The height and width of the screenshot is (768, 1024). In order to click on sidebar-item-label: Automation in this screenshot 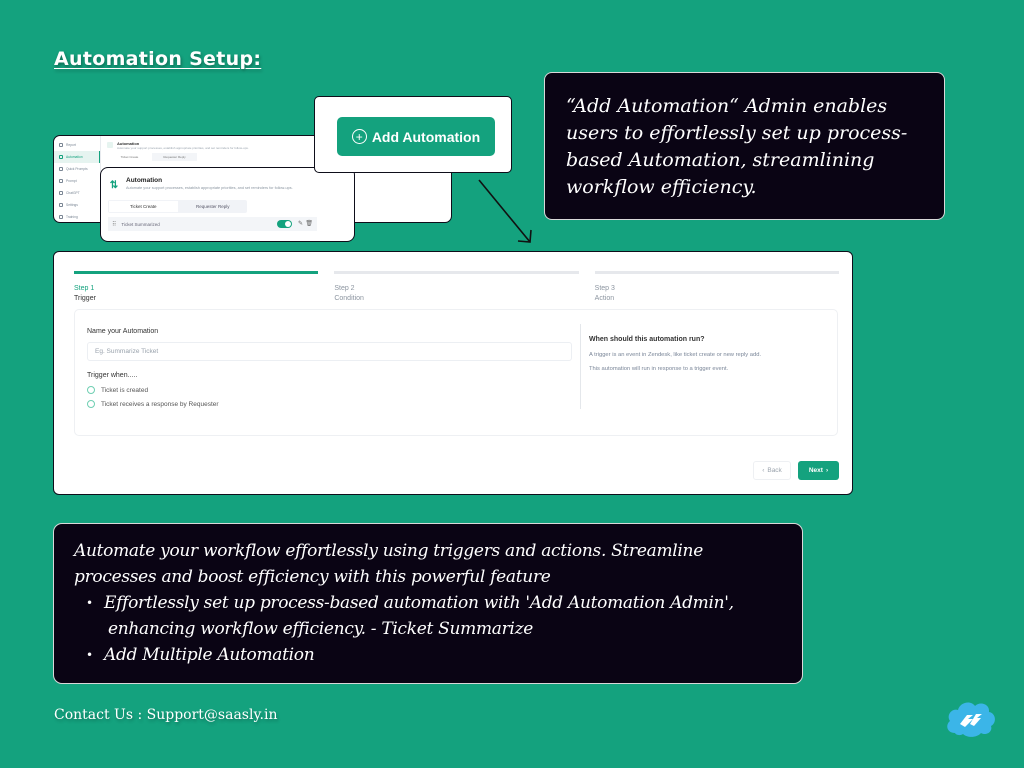, I will do `click(74, 157)`.